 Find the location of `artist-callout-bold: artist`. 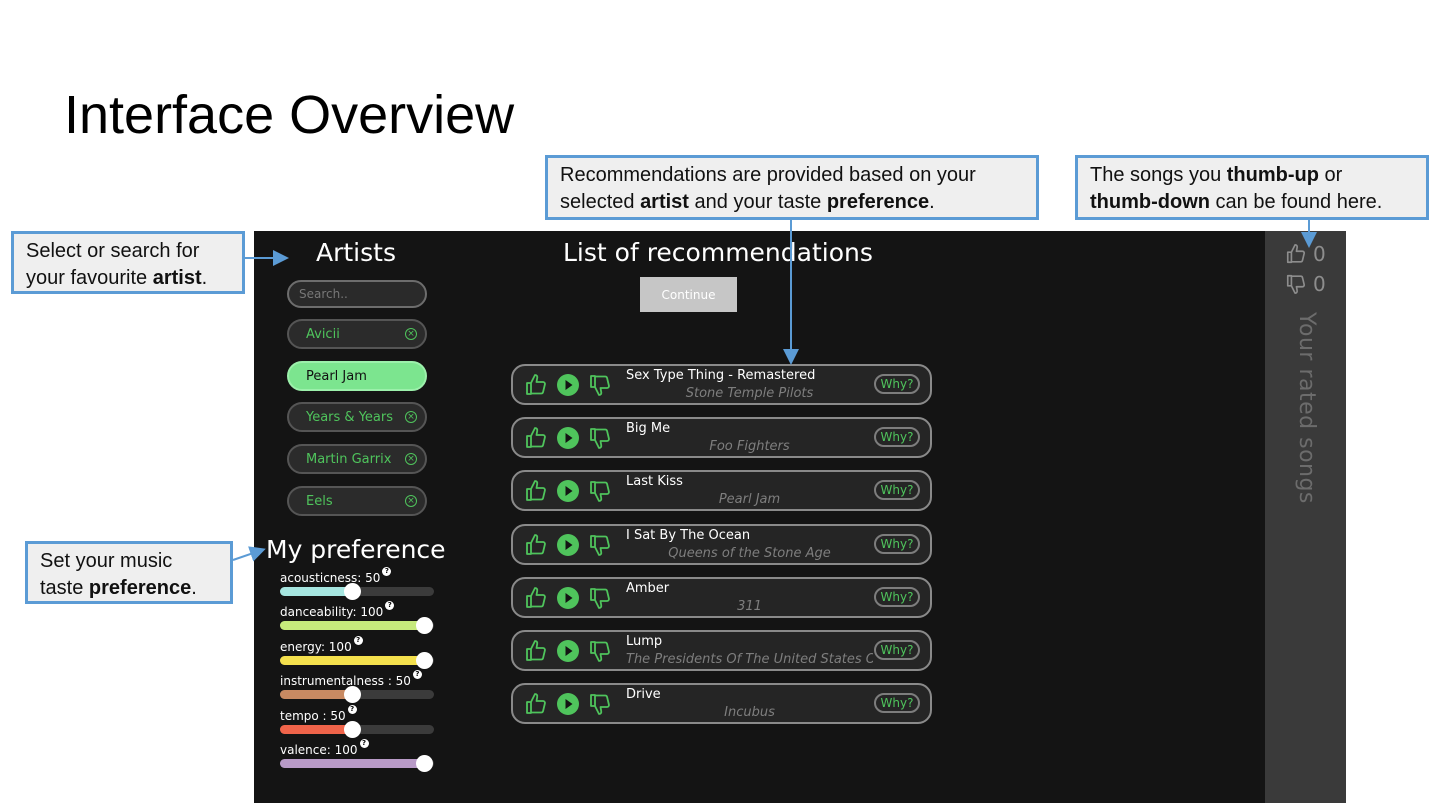

artist-callout-bold: artist is located at coordinates (177, 278).